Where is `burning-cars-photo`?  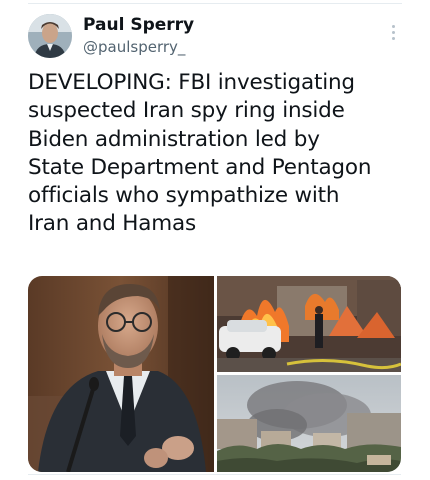 burning-cars-photo is located at coordinates (309, 324).